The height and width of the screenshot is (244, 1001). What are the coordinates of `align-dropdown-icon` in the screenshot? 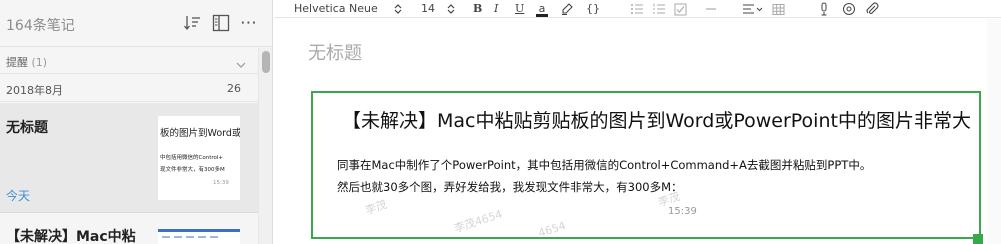 It's located at (753, 9).